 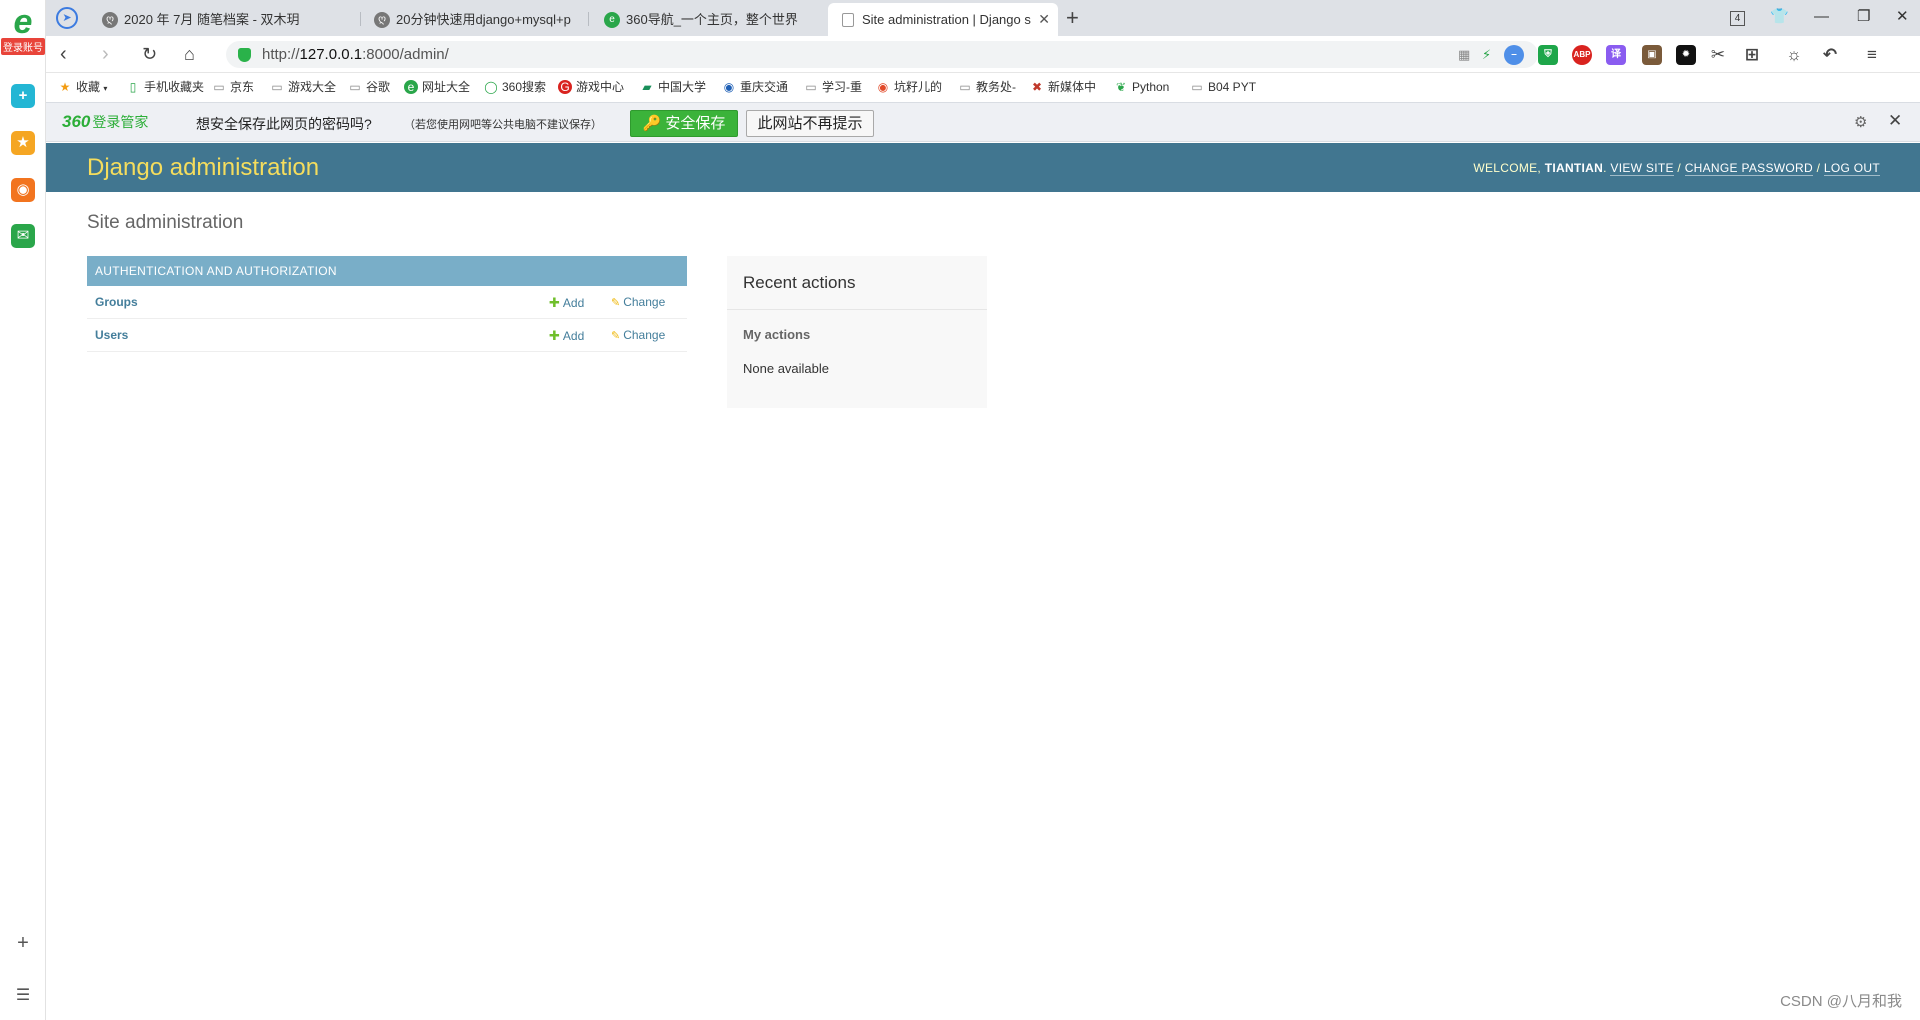 I want to click on add-users-link: ✚ Add, so click(x=566, y=336).